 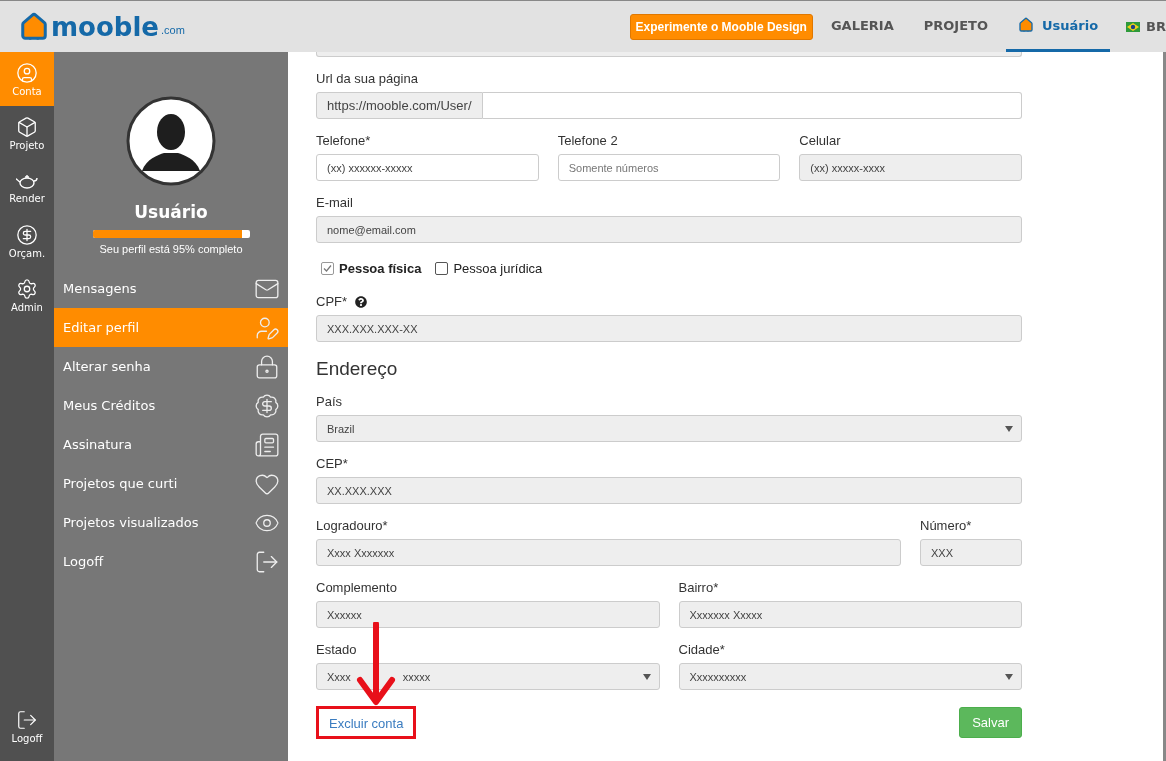 What do you see at coordinates (416, 676) in the screenshot?
I see `field-value: xxxxx` at bounding box center [416, 676].